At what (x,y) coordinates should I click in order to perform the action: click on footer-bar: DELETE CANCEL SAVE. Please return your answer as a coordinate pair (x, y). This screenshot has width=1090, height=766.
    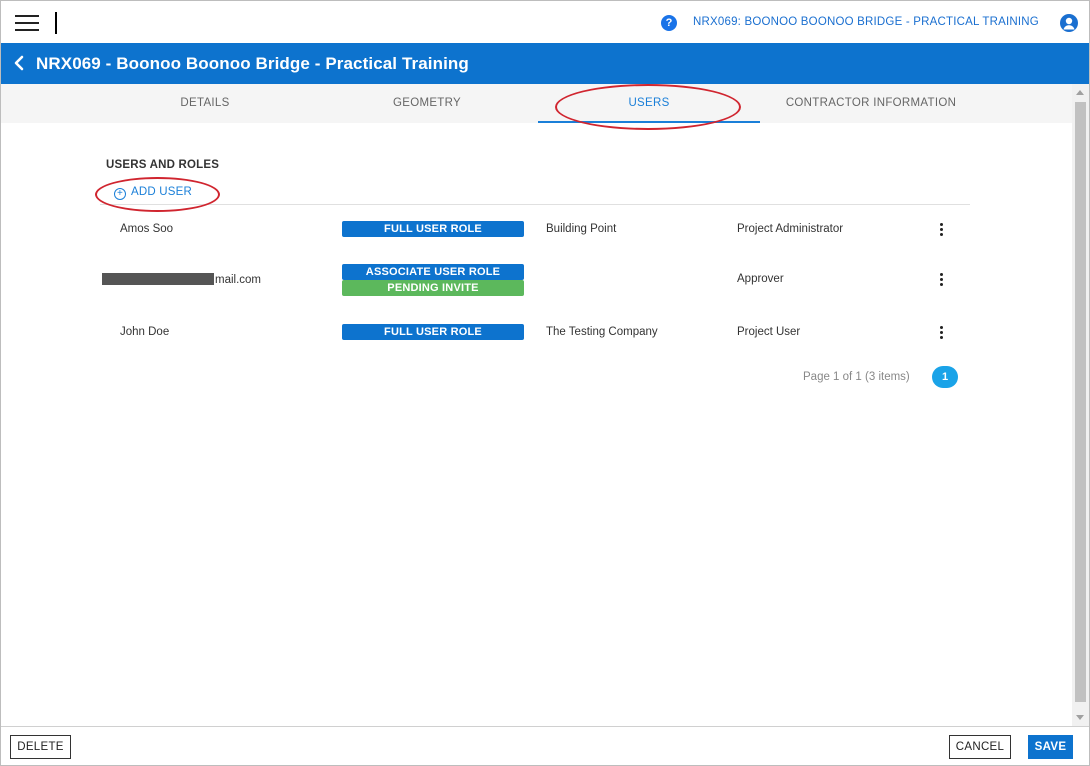
    Looking at the image, I should click on (545, 745).